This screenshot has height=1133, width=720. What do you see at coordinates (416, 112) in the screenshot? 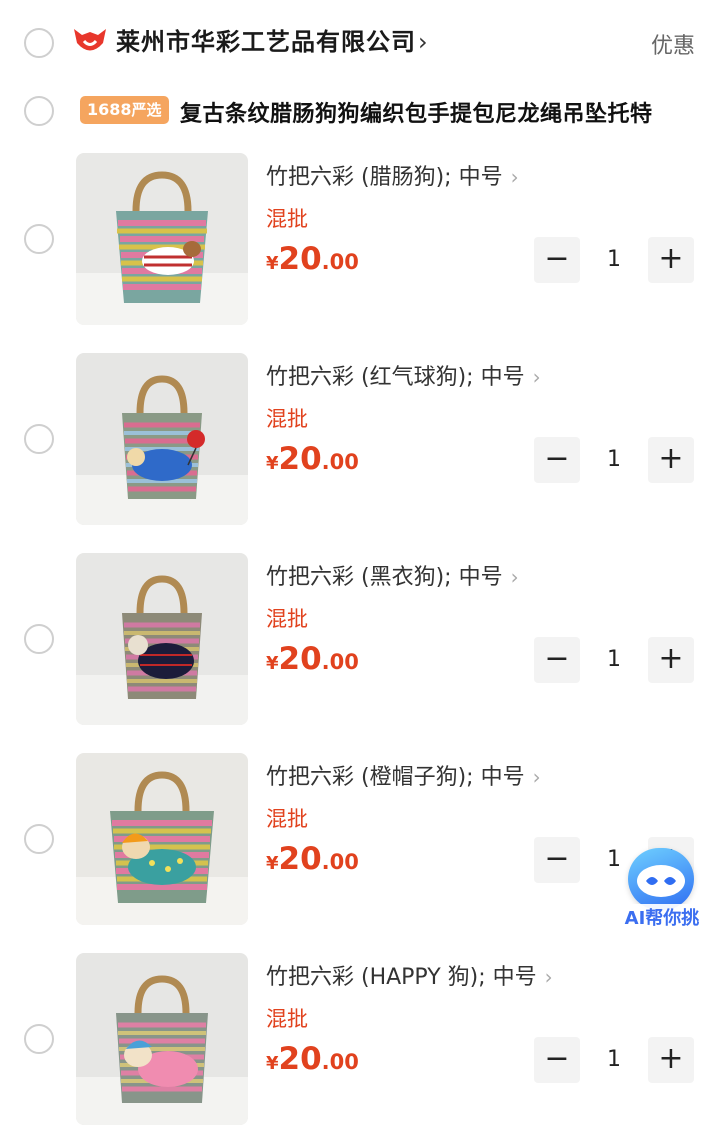
I see `product-title: 复古条纹腊肠狗狗编织包手提包尼龙绳吊坠托特` at bounding box center [416, 112].